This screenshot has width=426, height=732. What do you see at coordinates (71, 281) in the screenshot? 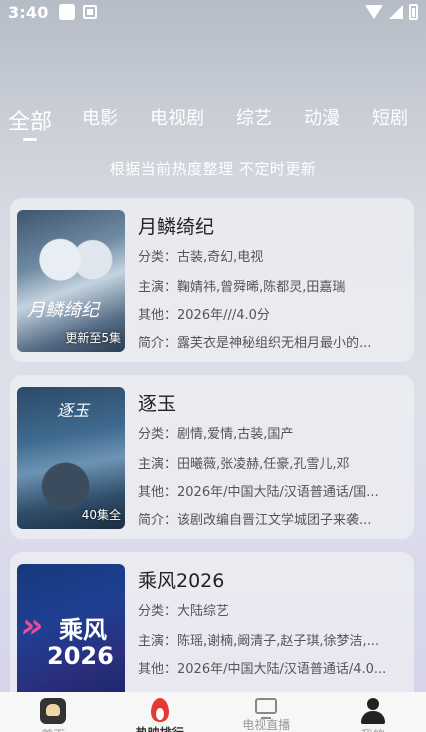
I see `poster: 月鳞绮纪 更新至5集` at bounding box center [71, 281].